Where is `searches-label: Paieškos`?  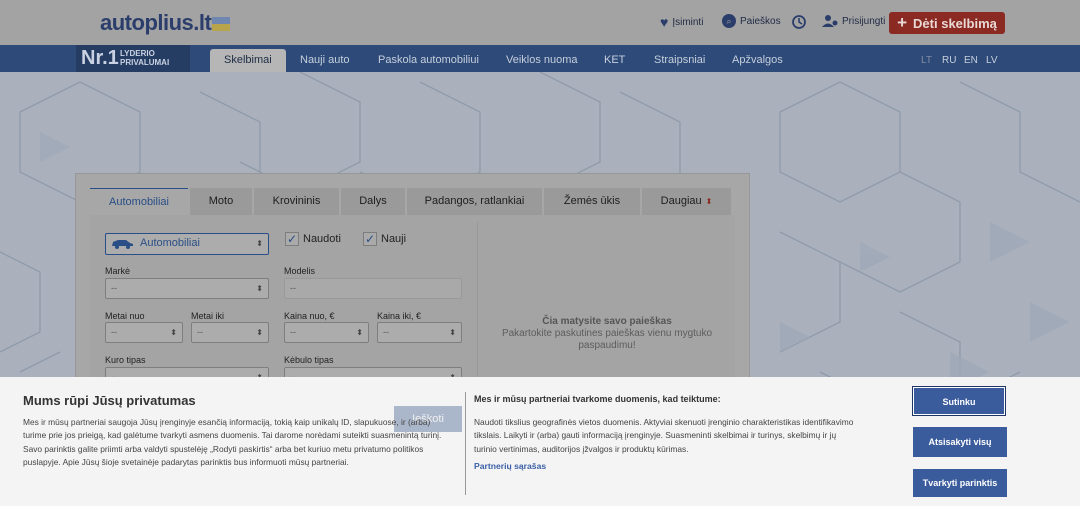
searches-label: Paieškos is located at coordinates (760, 21).